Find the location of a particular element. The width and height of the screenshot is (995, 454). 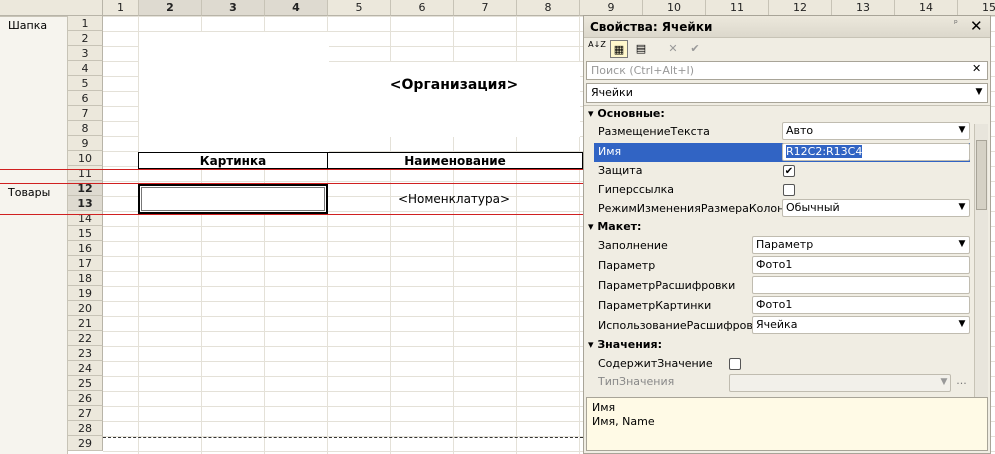

column-header: 14 is located at coordinates (926, 8).